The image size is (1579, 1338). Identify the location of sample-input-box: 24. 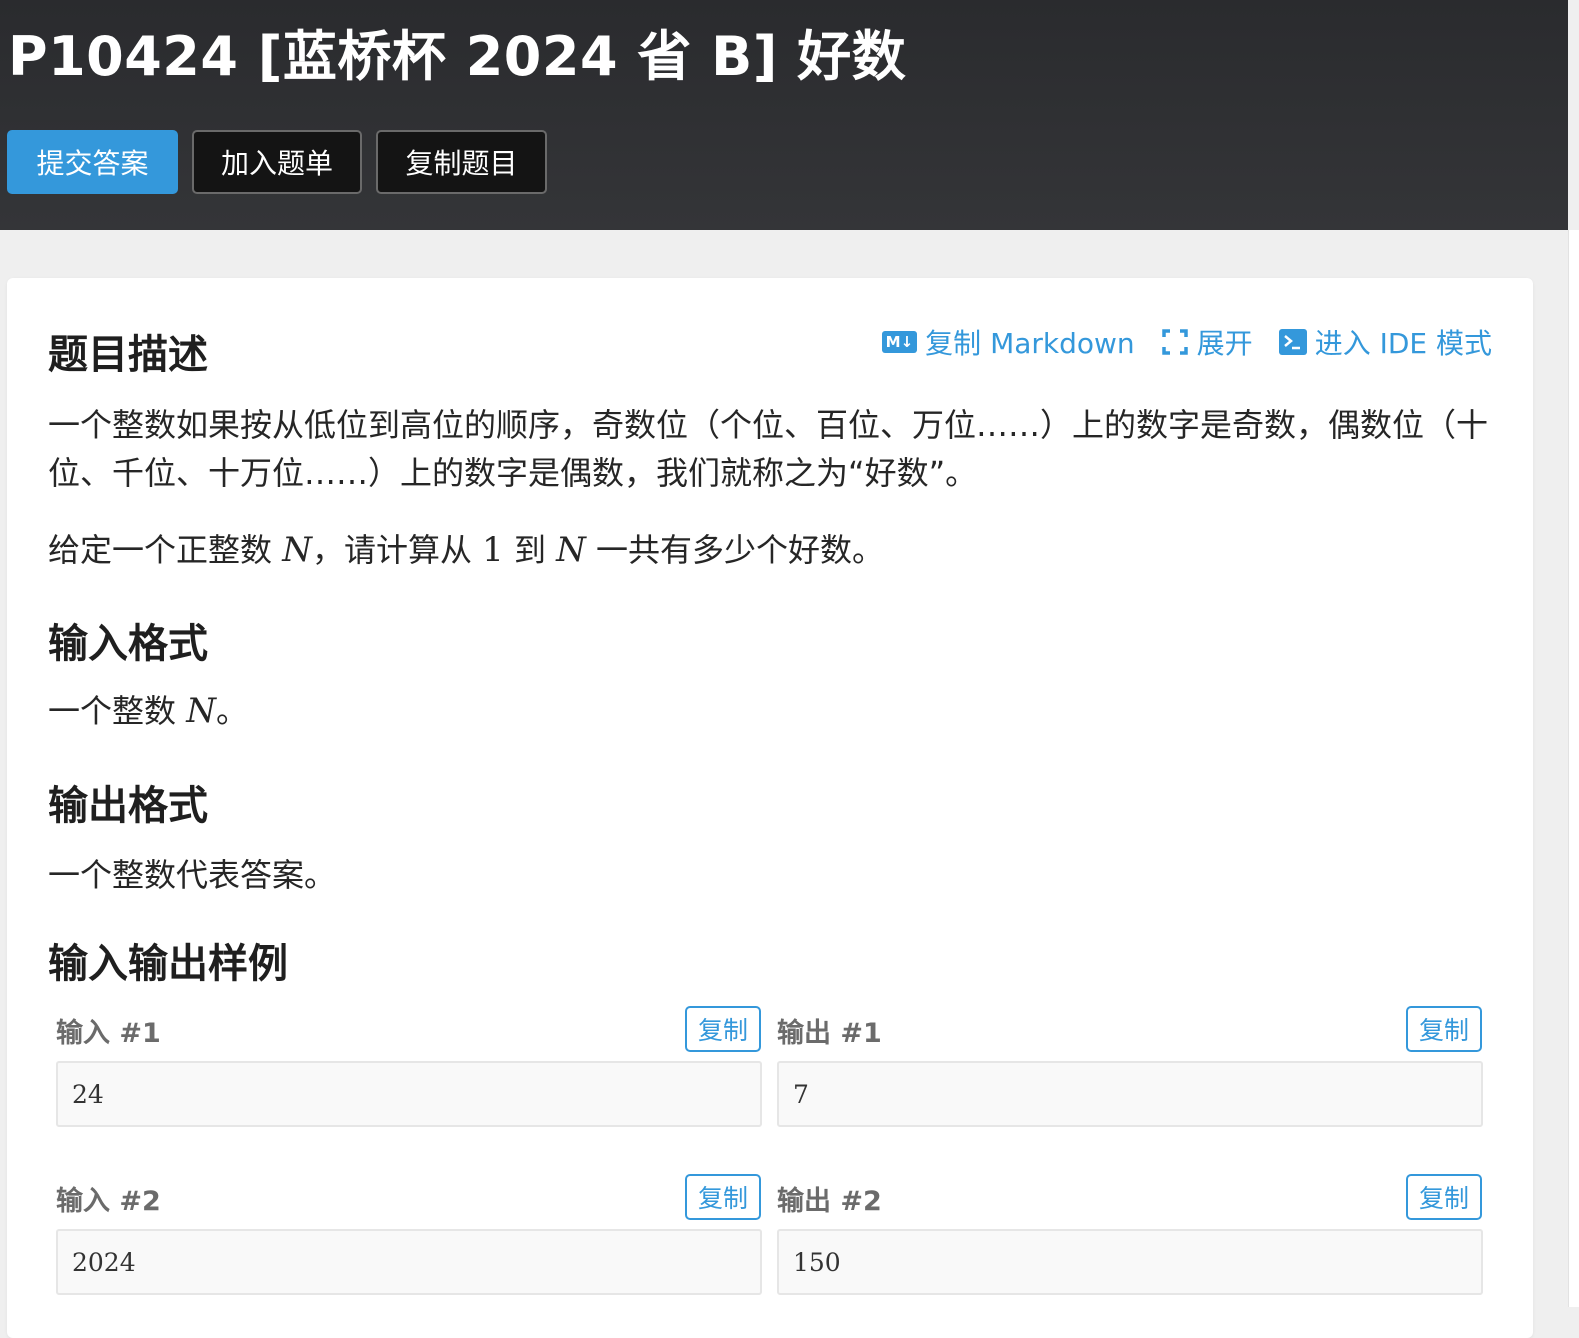
(409, 1094).